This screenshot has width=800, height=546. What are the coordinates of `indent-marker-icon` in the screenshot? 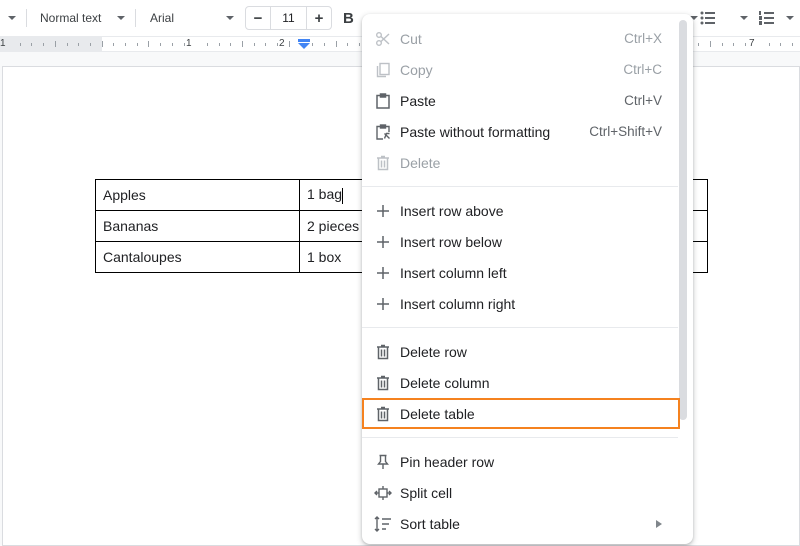 It's located at (304, 44).